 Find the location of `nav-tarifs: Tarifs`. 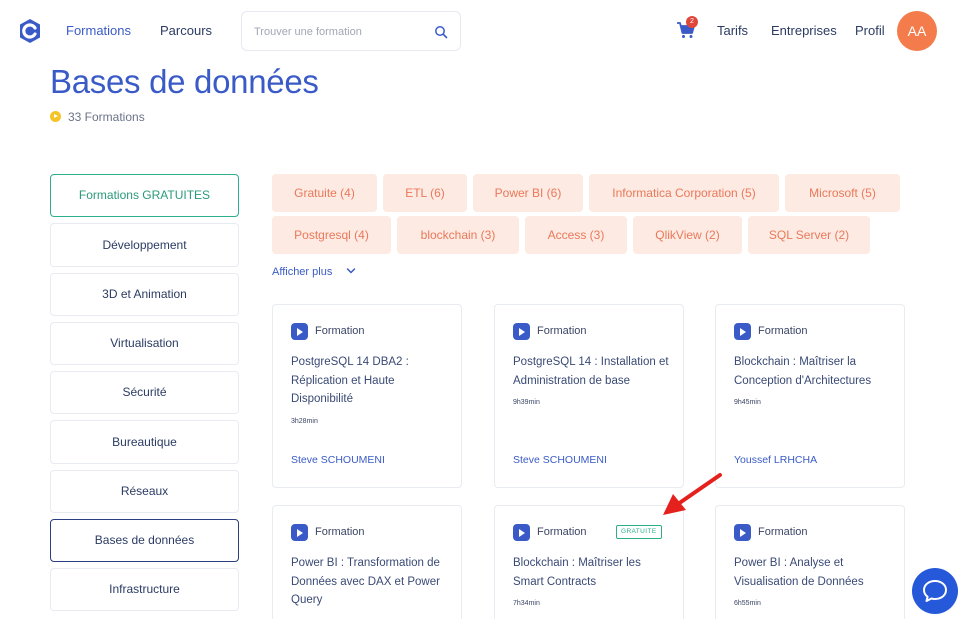

nav-tarifs: Tarifs is located at coordinates (732, 31).